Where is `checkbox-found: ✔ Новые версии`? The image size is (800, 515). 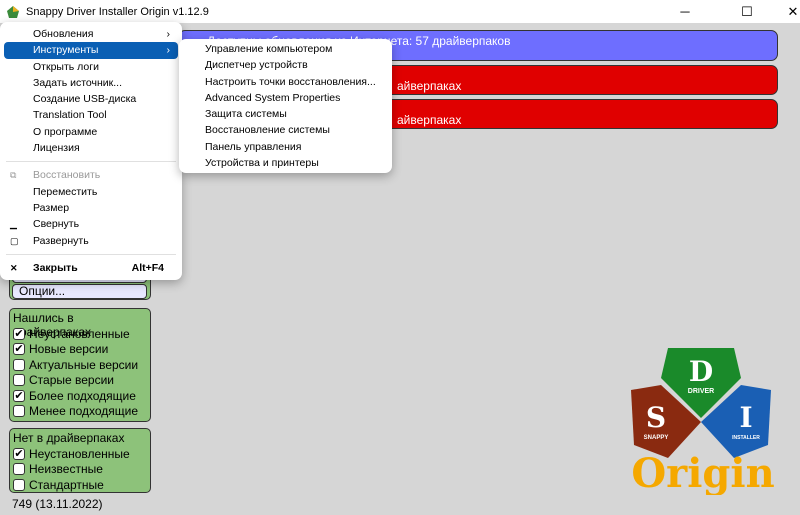 checkbox-found: ✔ Новые версии is located at coordinates (80, 350).